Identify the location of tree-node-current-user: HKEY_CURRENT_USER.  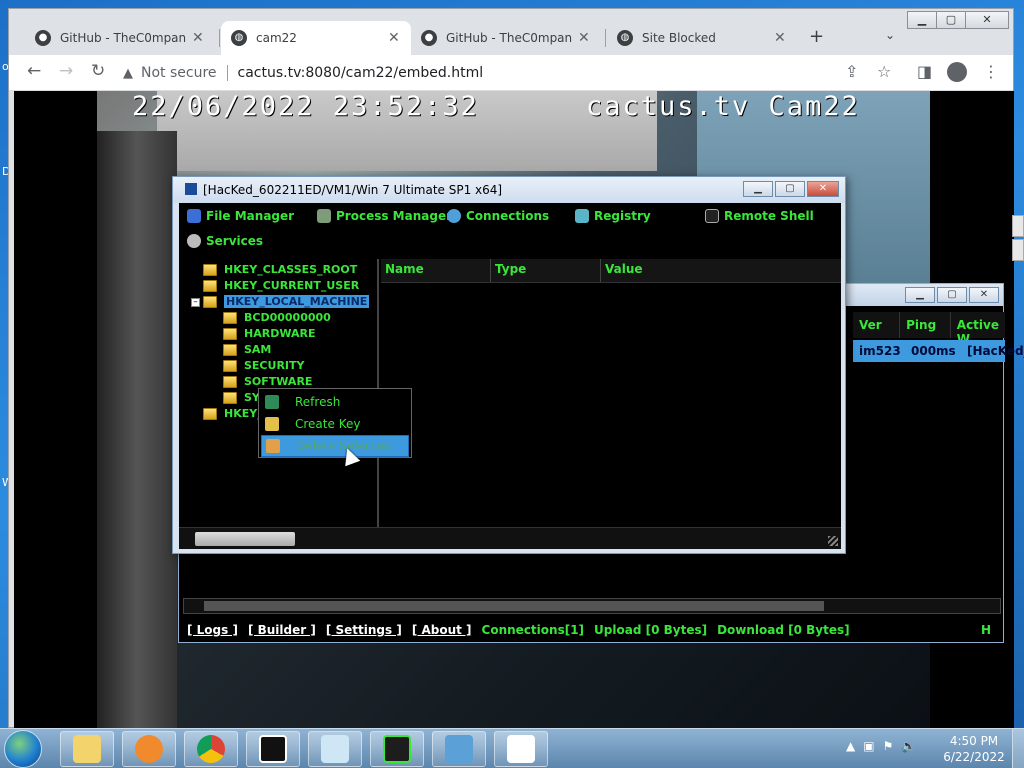
(281, 285).